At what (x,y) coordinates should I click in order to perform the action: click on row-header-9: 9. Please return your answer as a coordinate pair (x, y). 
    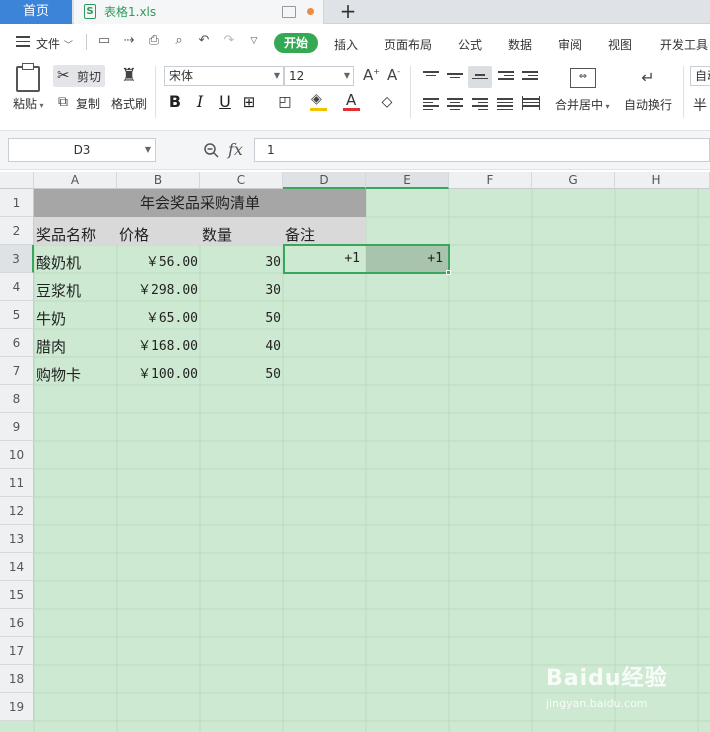
    Looking at the image, I should click on (17, 427).